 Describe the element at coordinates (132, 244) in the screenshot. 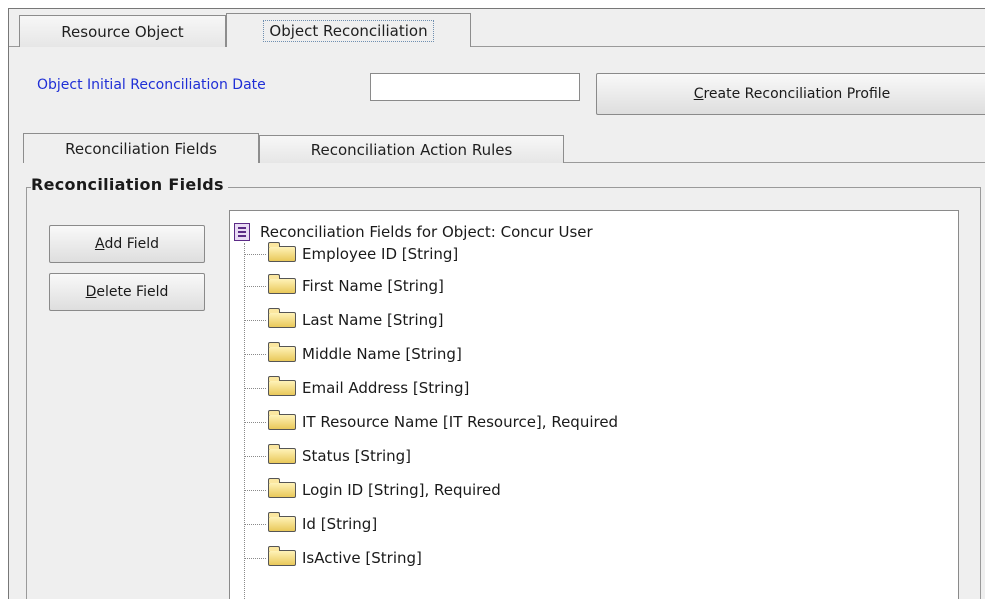

I see `add-button-label: dd Field` at that location.